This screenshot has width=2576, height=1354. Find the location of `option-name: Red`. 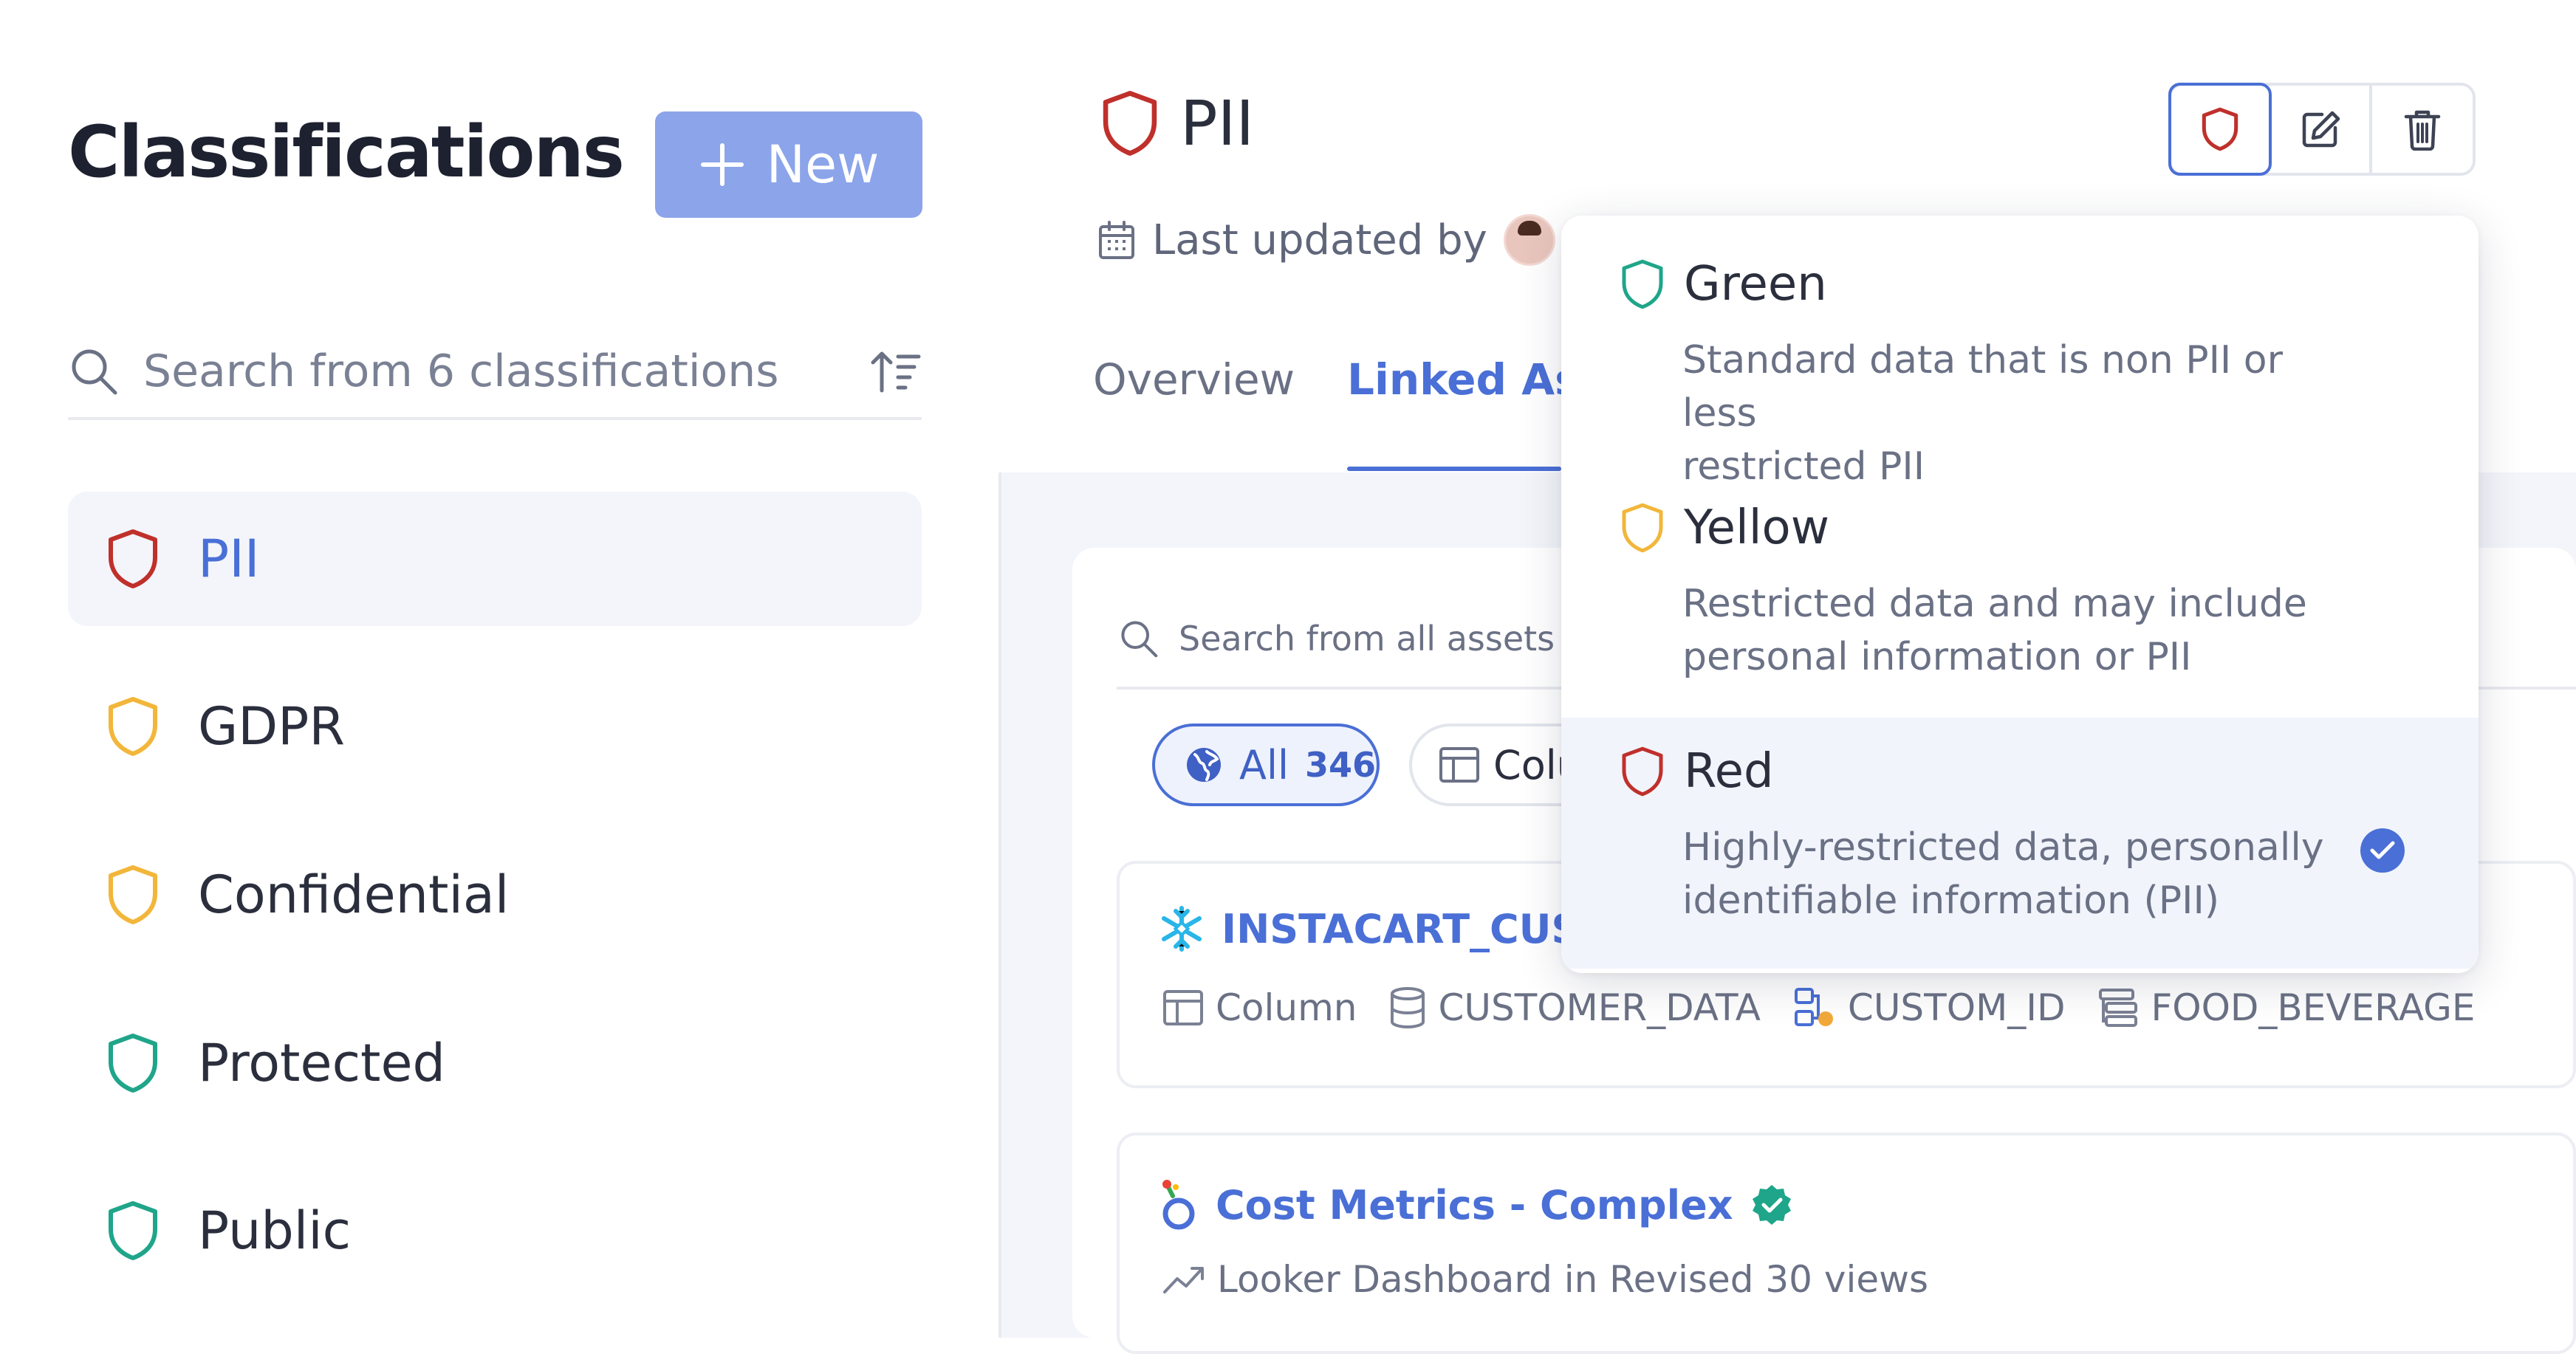

option-name: Red is located at coordinates (1729, 772).